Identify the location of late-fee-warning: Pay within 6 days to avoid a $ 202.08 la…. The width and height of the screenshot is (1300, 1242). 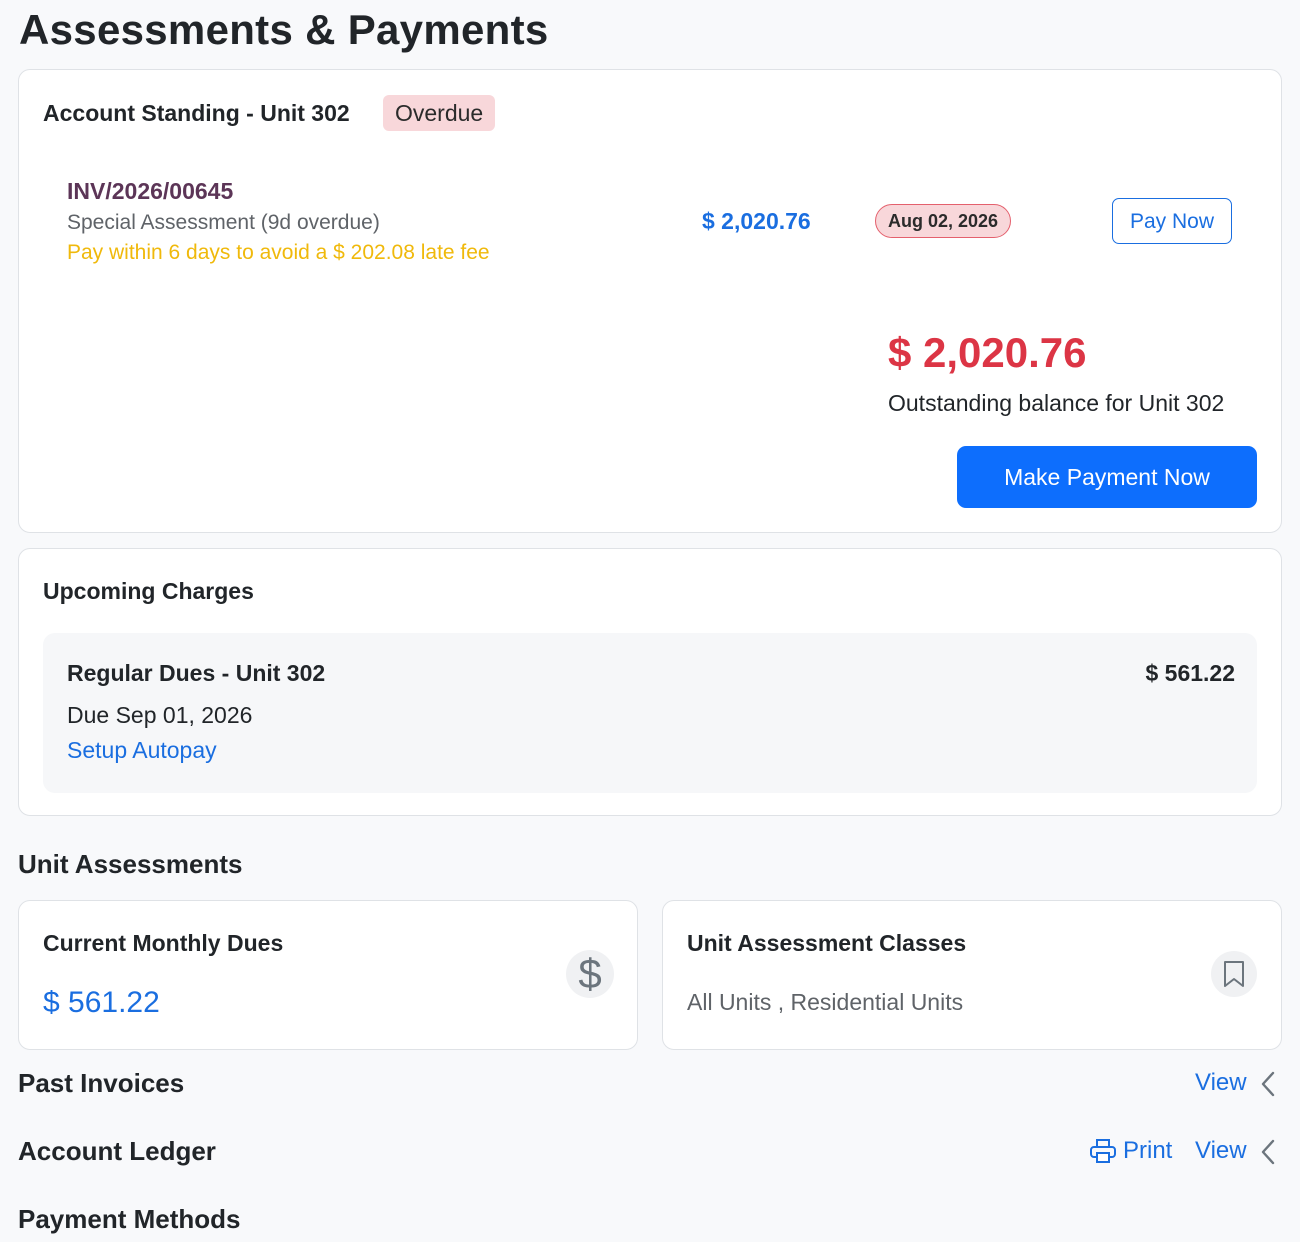
(278, 252).